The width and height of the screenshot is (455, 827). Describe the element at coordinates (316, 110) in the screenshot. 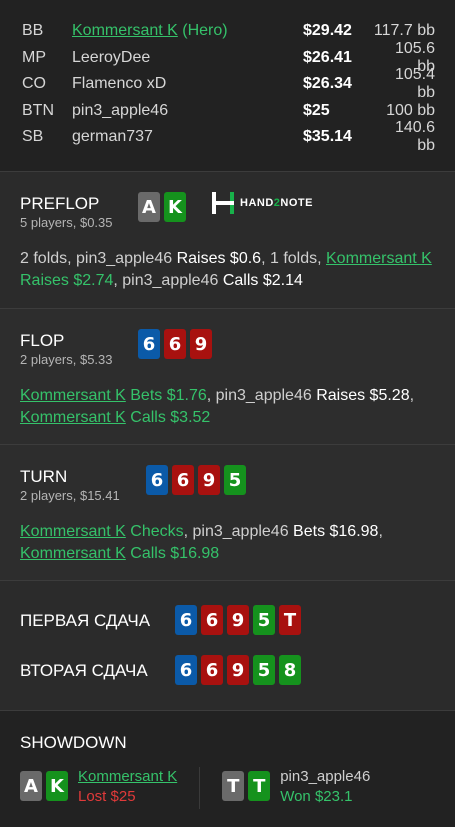

I see `player-stack: $25` at that location.